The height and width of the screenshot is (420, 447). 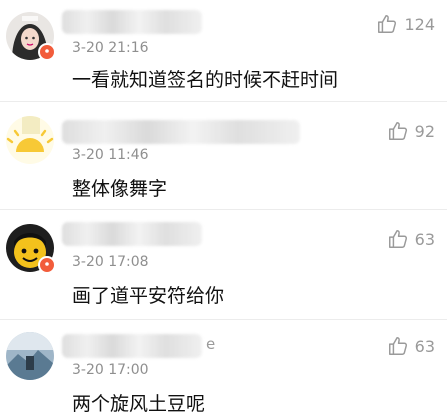 I want to click on like-button: 92, so click(x=411, y=131).